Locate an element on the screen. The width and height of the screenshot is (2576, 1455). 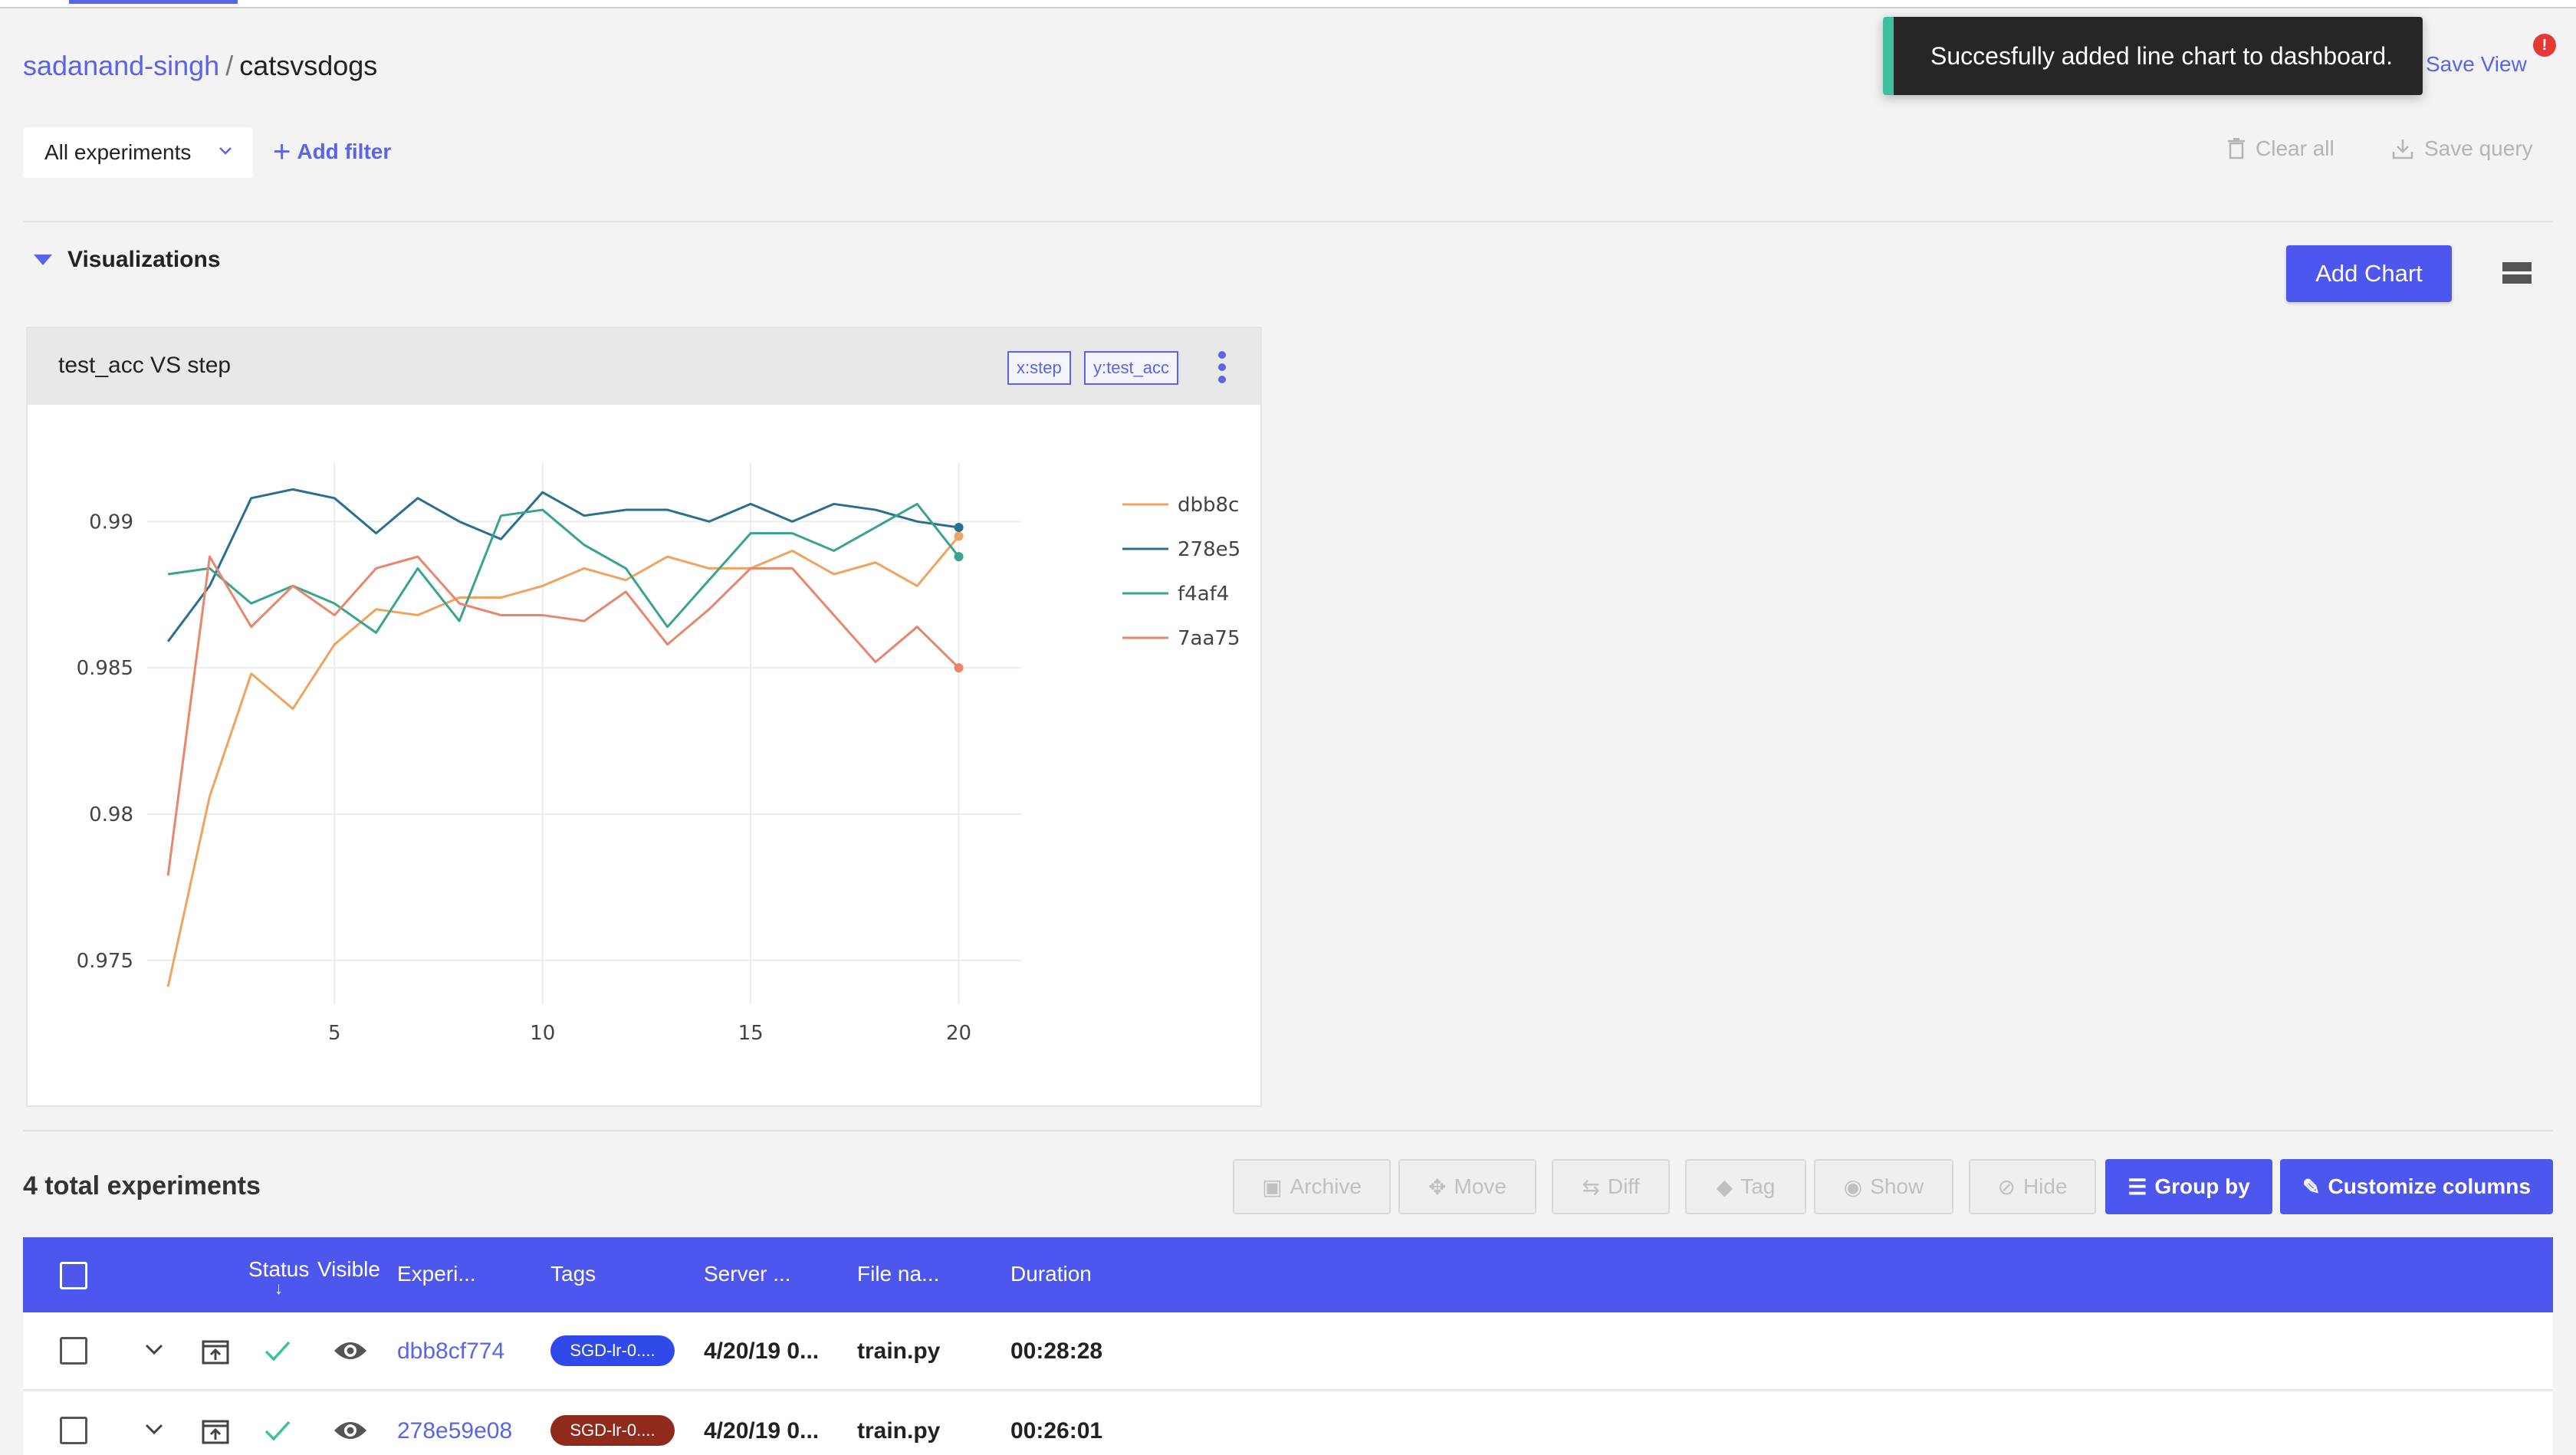
eye-off-icon: ⊘ is located at coordinates (2007, 1186).